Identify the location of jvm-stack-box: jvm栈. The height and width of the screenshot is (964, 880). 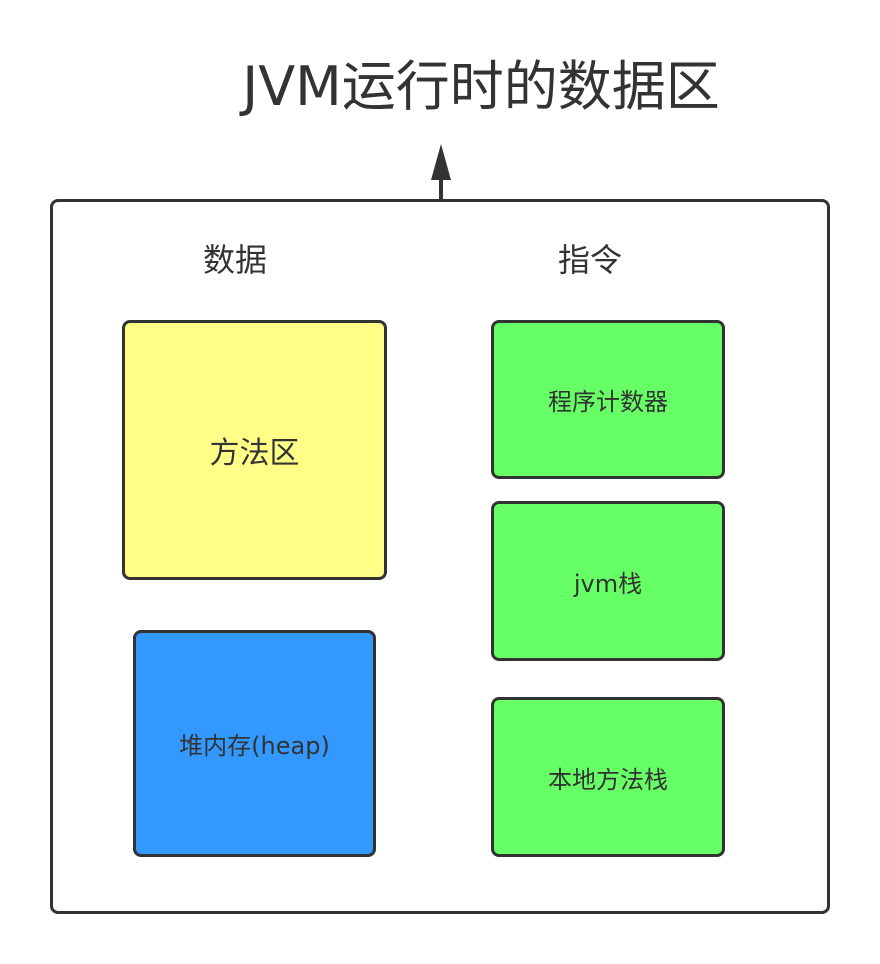
(608, 581).